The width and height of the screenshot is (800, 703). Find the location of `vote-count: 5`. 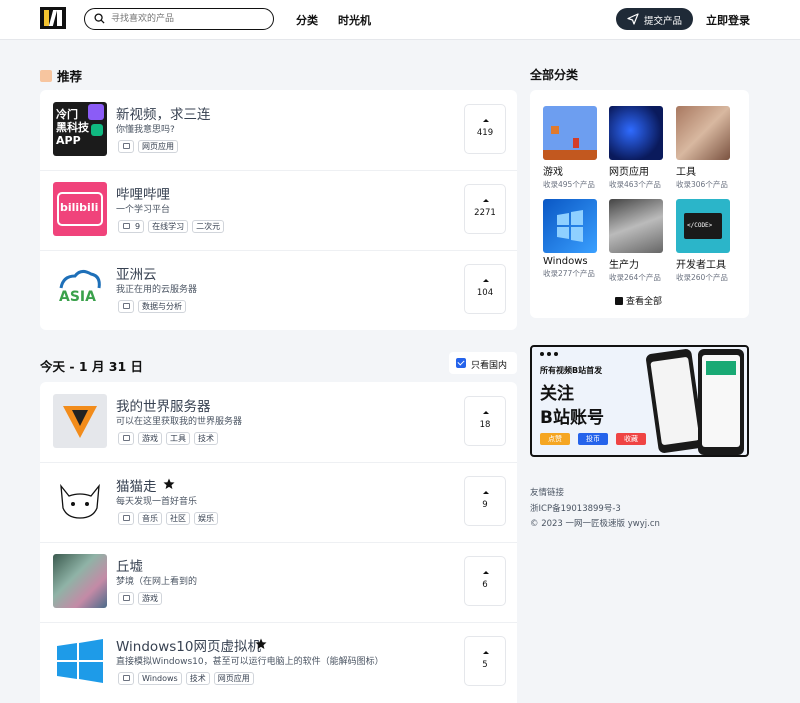

vote-count: 5 is located at coordinates (485, 665).